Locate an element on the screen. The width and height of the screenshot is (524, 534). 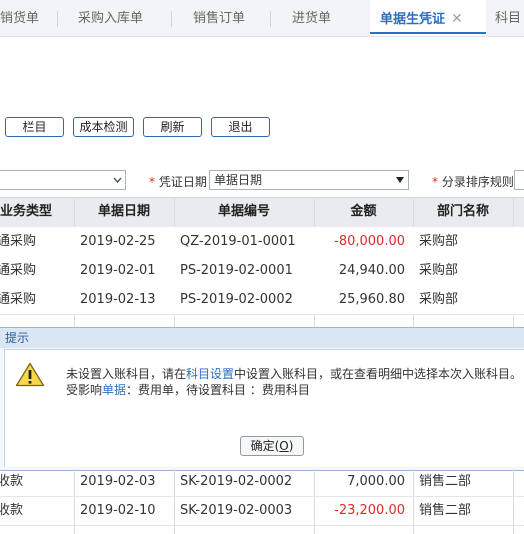
voucher-date-label: * 凭证日期 is located at coordinates (178, 181).